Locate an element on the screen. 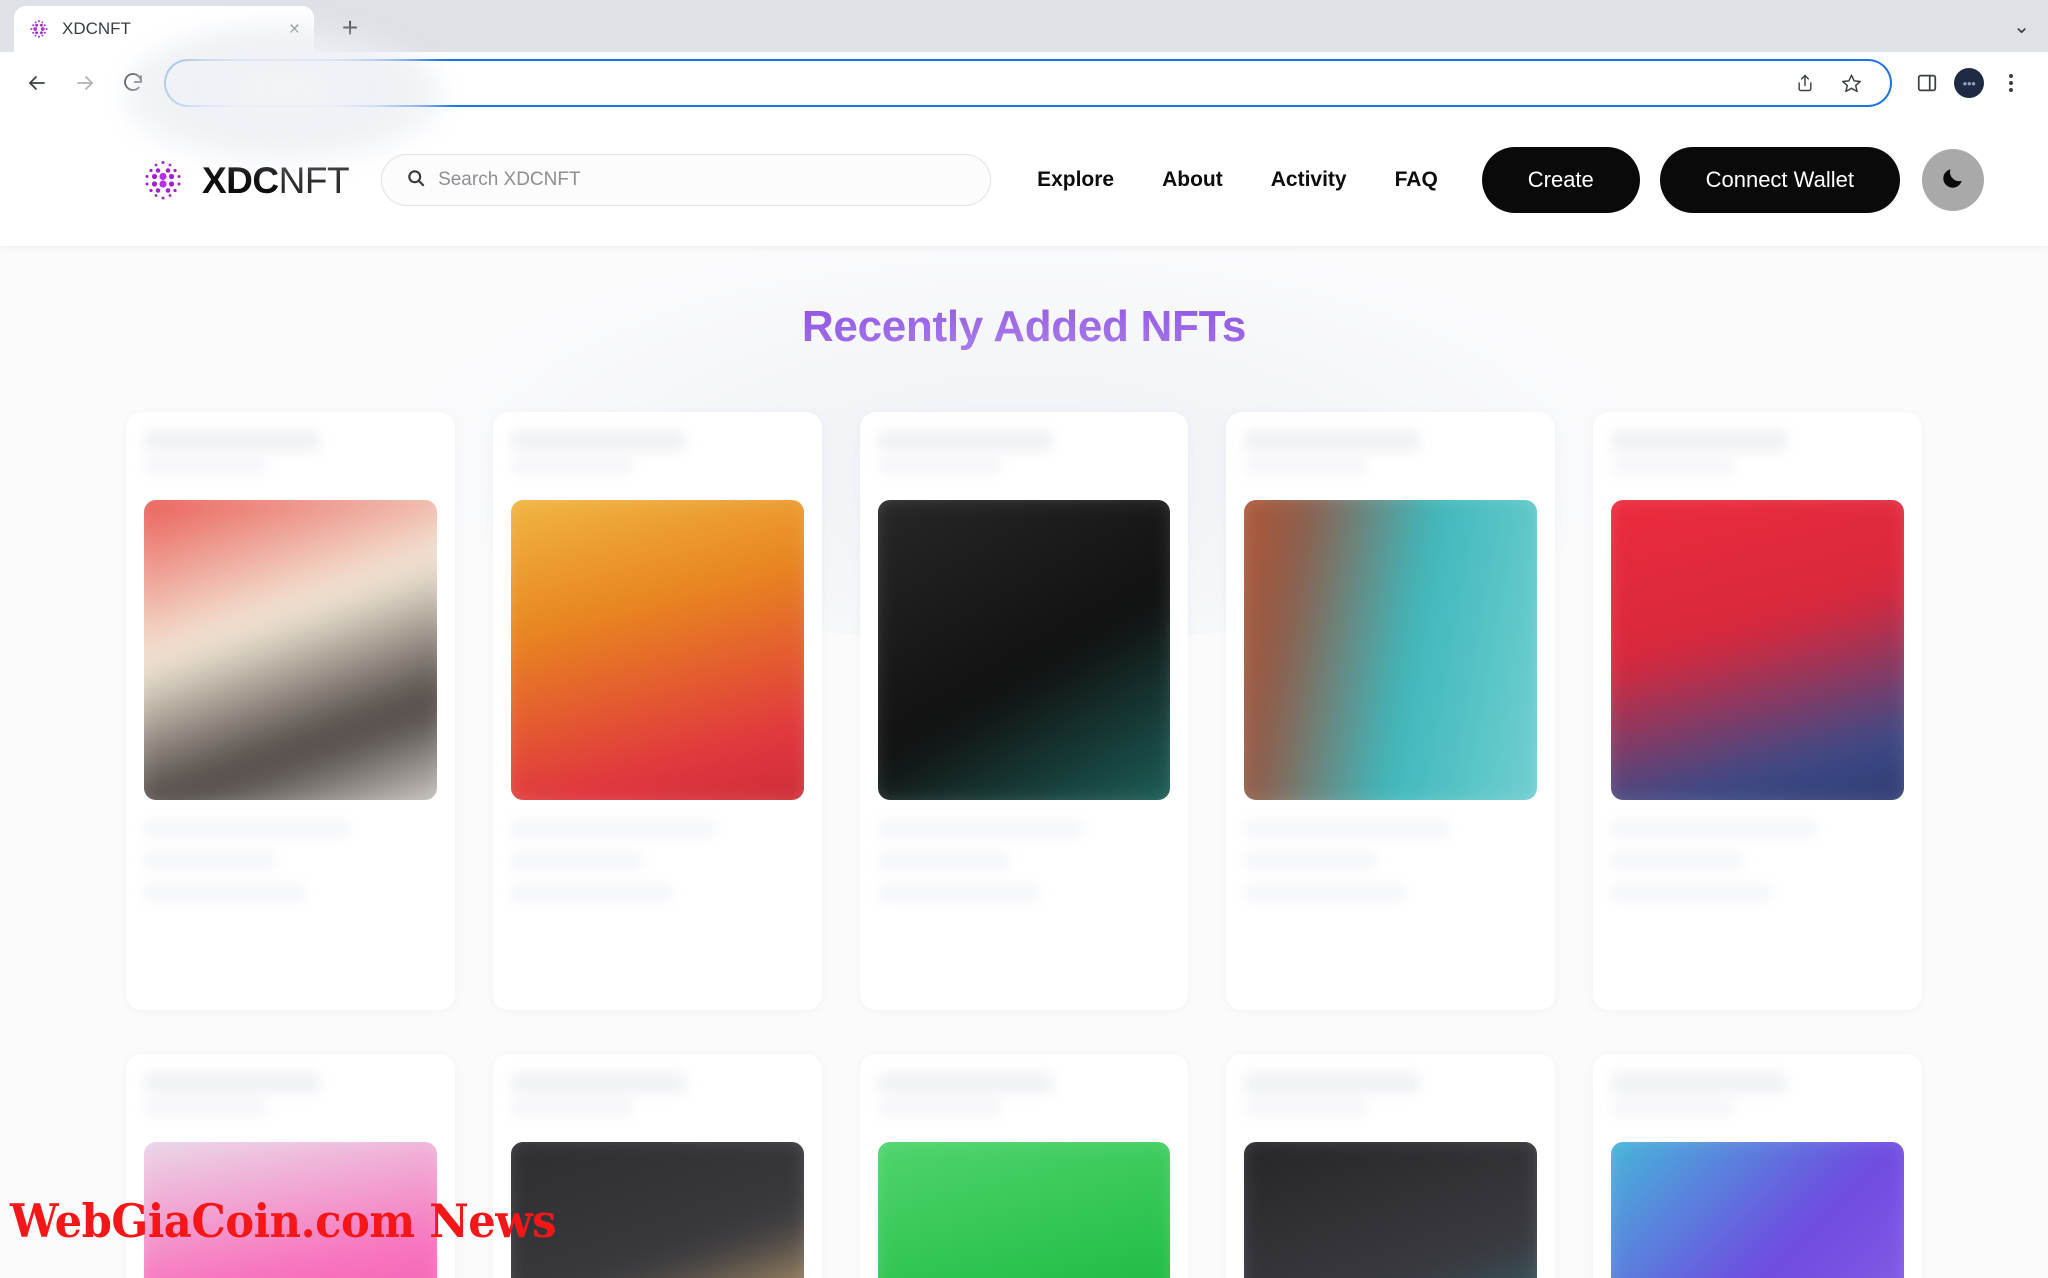 The height and width of the screenshot is (1278, 2048). create-button: Create is located at coordinates (1560, 180).